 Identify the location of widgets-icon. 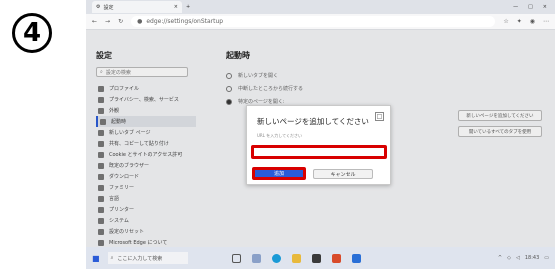
(256, 258).